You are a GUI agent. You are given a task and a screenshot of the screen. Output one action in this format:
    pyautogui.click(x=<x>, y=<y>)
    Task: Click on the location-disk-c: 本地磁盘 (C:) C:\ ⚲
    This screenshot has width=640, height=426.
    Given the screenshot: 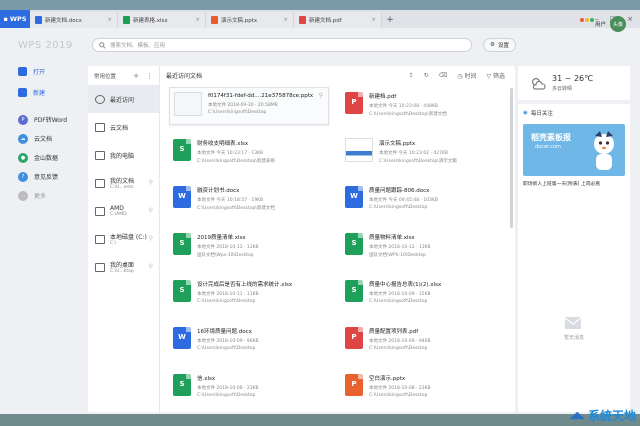 What is the action you would take?
    pyautogui.click(x=123, y=239)
    